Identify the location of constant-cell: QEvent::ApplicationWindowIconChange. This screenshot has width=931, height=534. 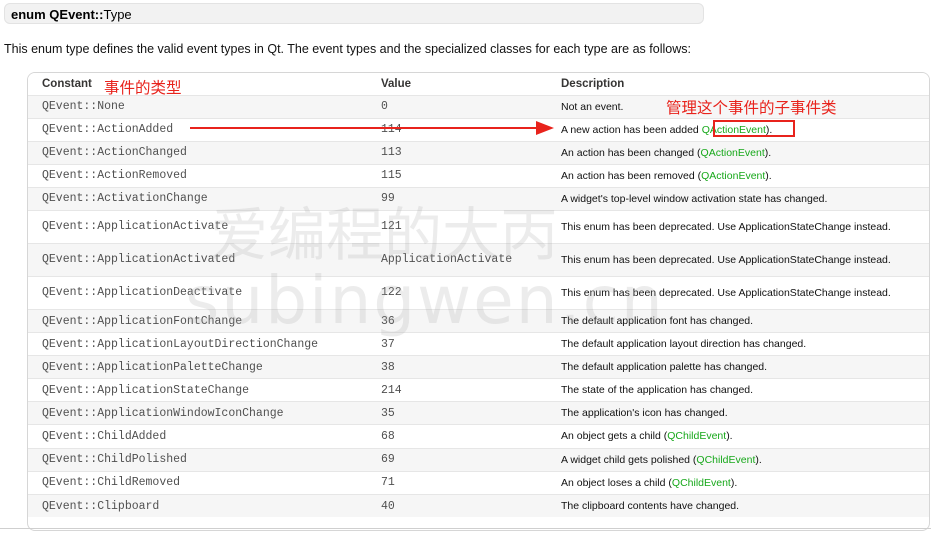
(198, 413).